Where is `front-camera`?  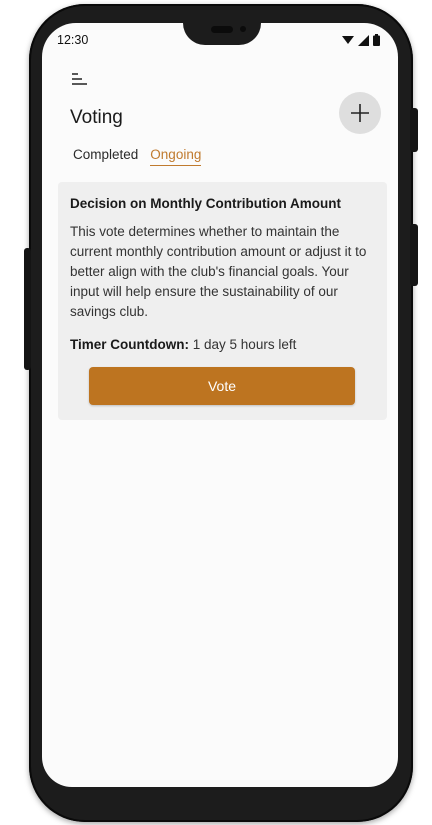
front-camera is located at coordinates (243, 29).